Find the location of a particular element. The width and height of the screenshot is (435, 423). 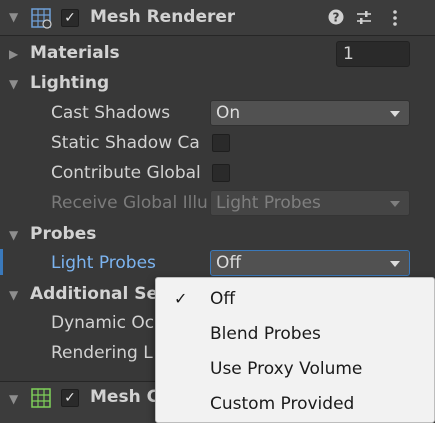

checkmark-icon: ✓ is located at coordinates (181, 298).